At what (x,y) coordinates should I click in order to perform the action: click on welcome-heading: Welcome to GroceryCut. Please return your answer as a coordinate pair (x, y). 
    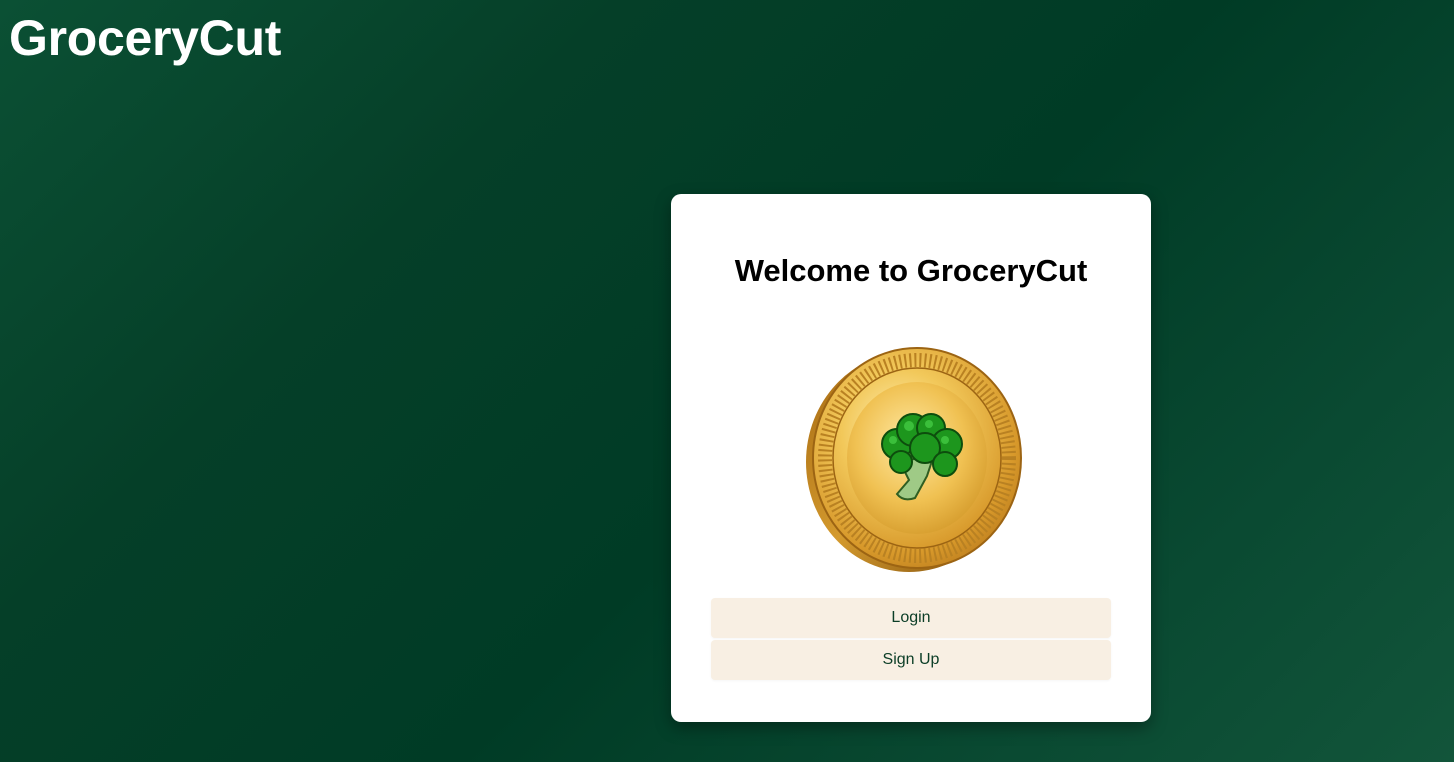
    Looking at the image, I should click on (911, 270).